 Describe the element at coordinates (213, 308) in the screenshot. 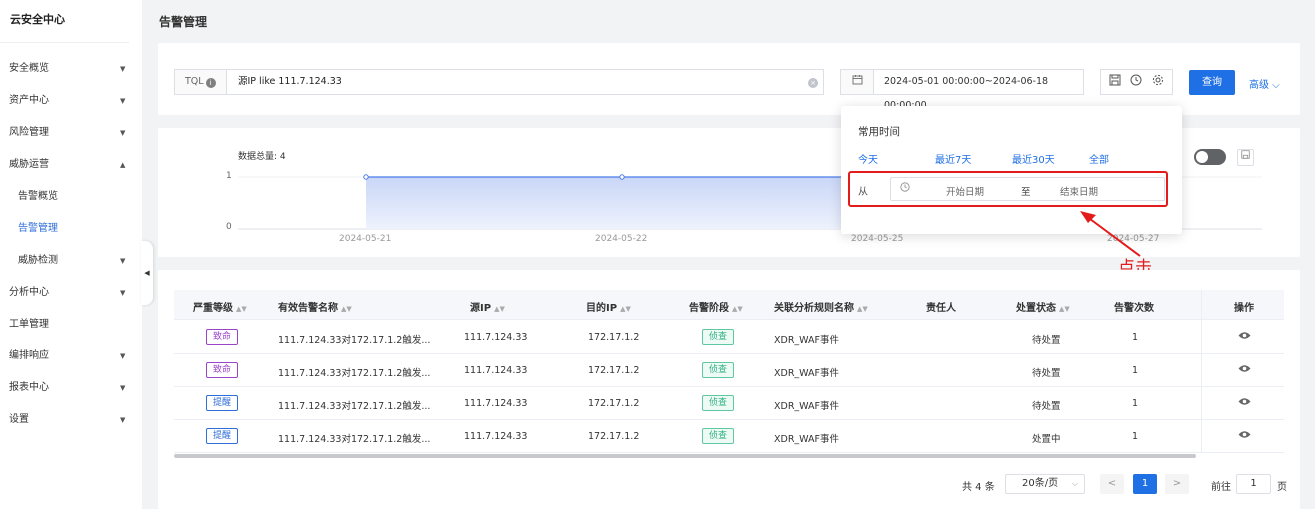

I see `col-label: 严重等级` at that location.